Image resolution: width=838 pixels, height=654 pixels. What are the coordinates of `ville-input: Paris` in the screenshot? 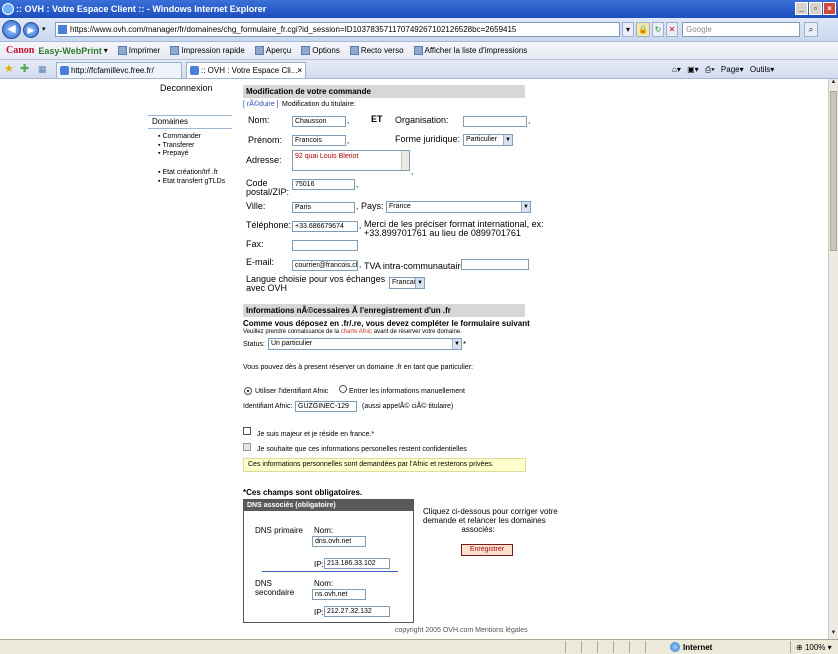 It's located at (323, 207).